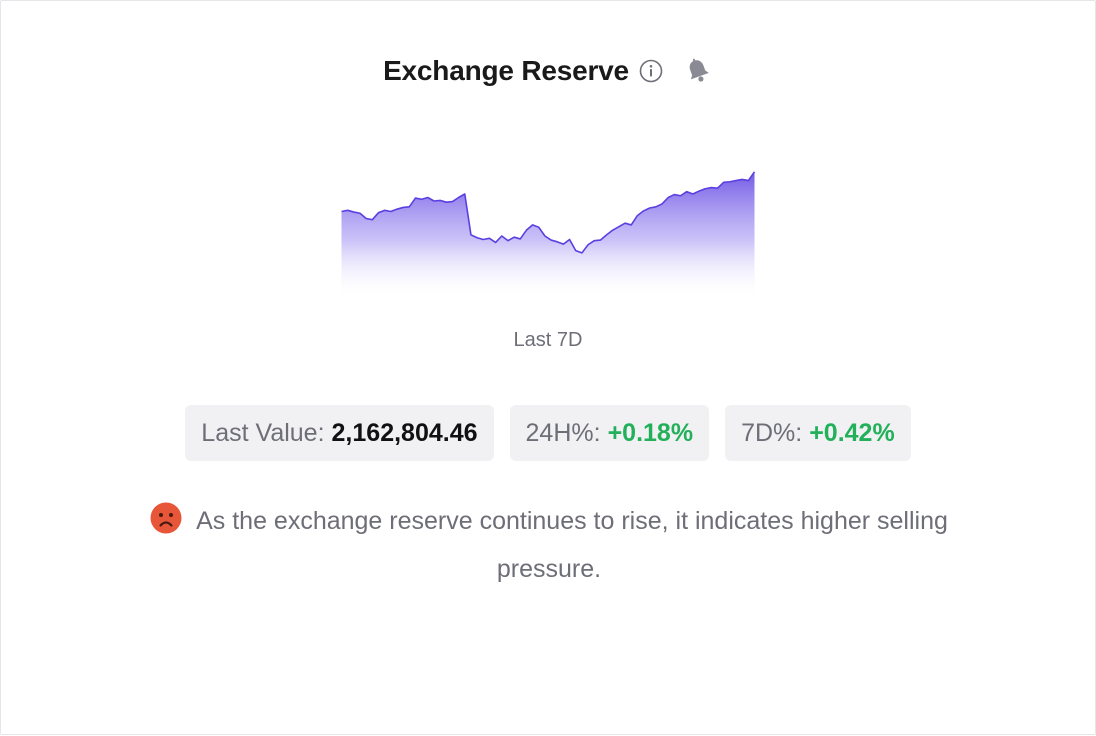 This screenshot has width=1096, height=736. Describe the element at coordinates (563, 432) in the screenshot. I see `change-24h-label: 24H%:` at that location.